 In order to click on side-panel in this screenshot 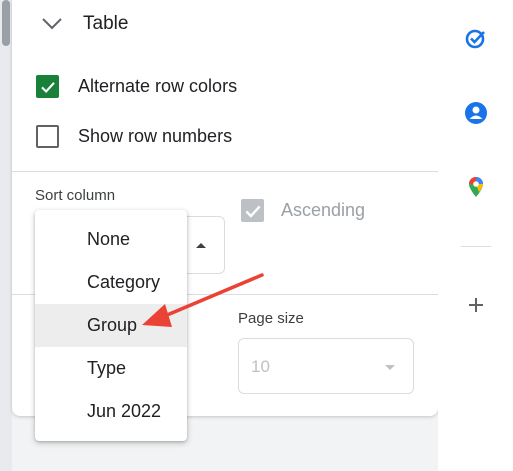, I will do `click(475, 235)`.